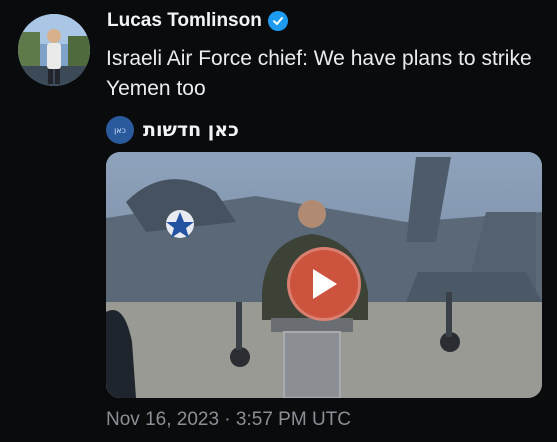 Image resolution: width=557 pixels, height=442 pixels. I want to click on play-icon, so click(325, 284).